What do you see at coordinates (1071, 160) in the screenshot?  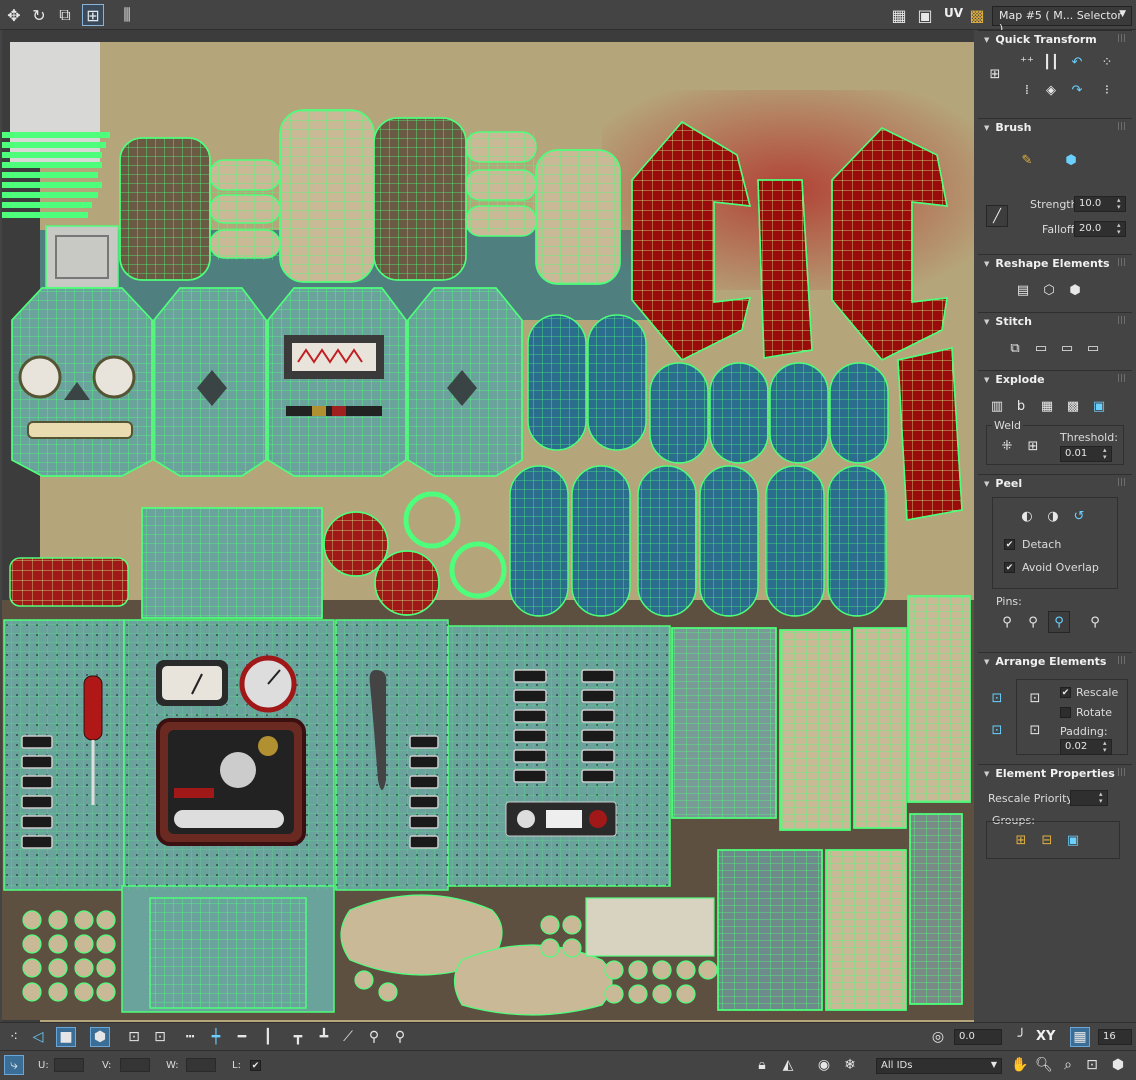 I see `relax-brush-icon: ⬢` at bounding box center [1071, 160].